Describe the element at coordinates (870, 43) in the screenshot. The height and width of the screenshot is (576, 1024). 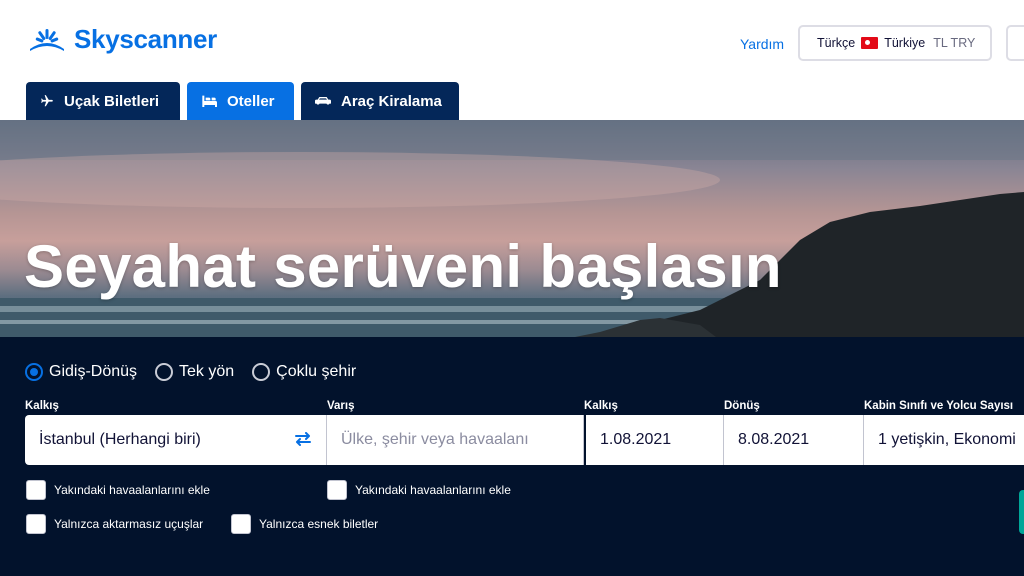
I see `turkey-flag-icon` at that location.